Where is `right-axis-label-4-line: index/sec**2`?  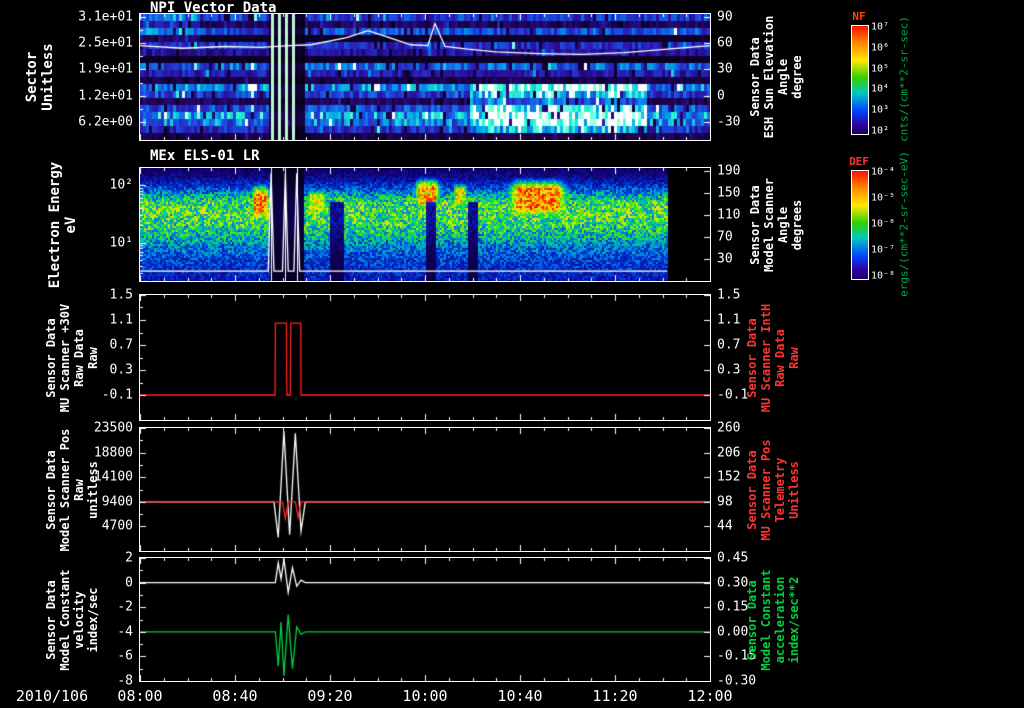
right-axis-label-4-line: index/sec**2 is located at coordinates (794, 619).